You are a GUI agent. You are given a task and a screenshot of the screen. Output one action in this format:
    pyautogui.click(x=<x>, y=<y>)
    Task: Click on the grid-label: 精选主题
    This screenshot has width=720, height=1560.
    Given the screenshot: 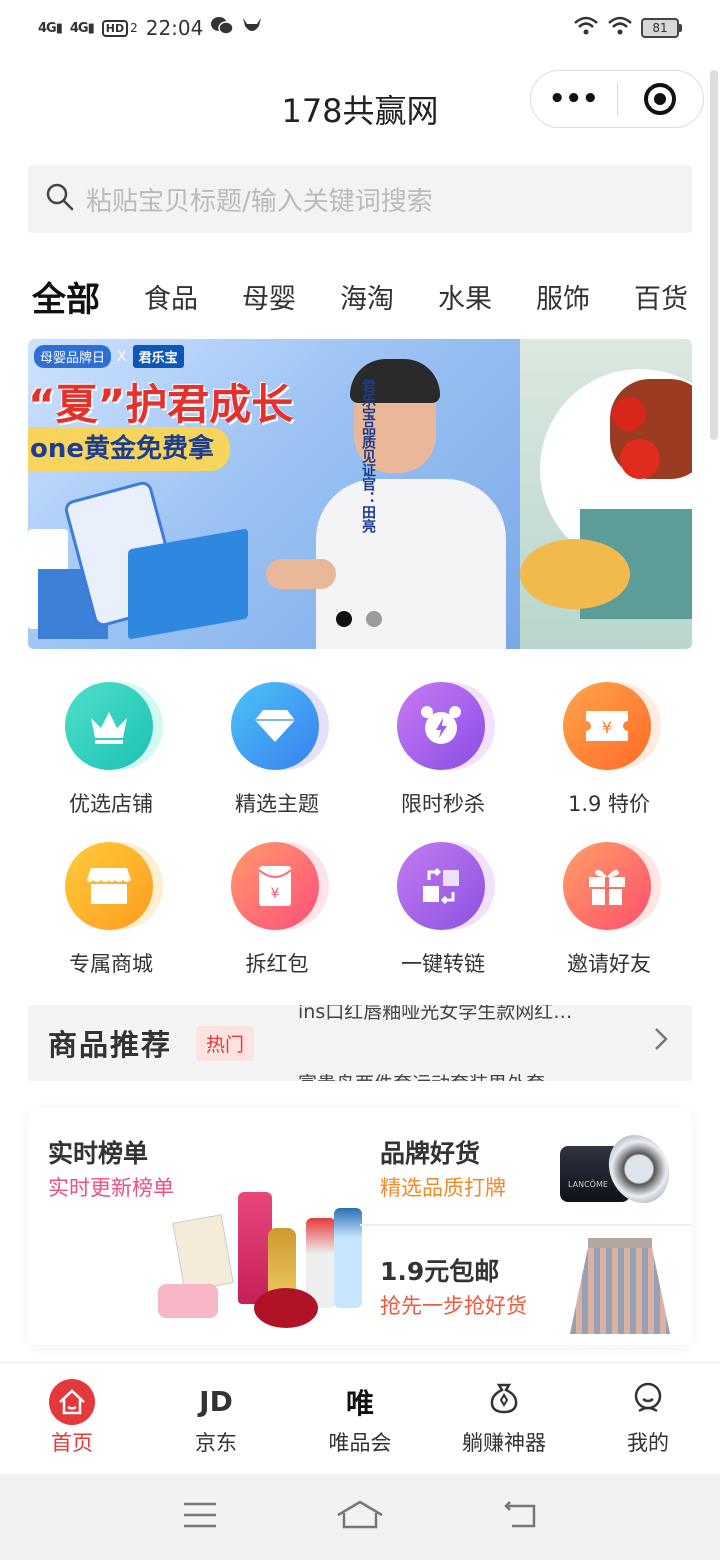 What is the action you would take?
    pyautogui.click(x=277, y=804)
    